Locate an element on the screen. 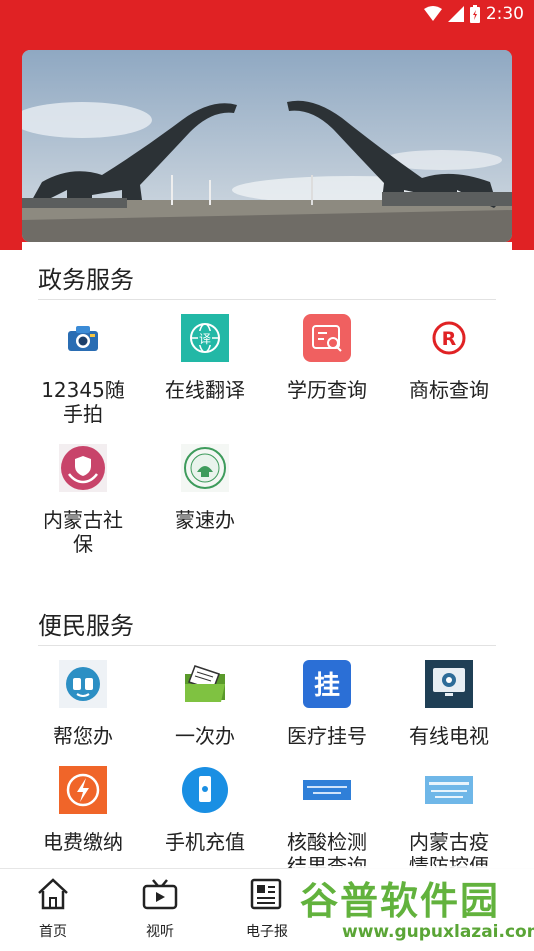  service-label: 帮您办 is located at coordinates (83, 736).